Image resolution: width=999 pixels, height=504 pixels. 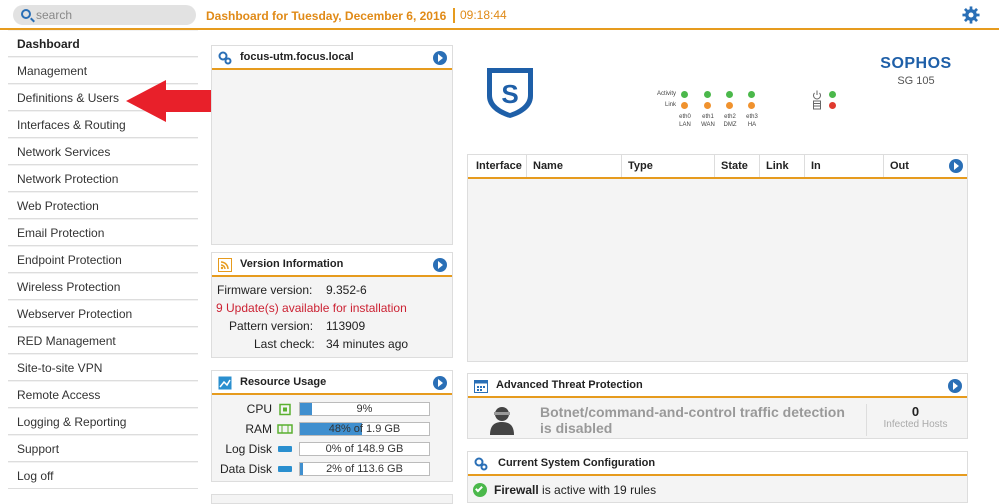 What do you see at coordinates (685, 117) in the screenshot?
I see `eth0-name: eth0` at bounding box center [685, 117].